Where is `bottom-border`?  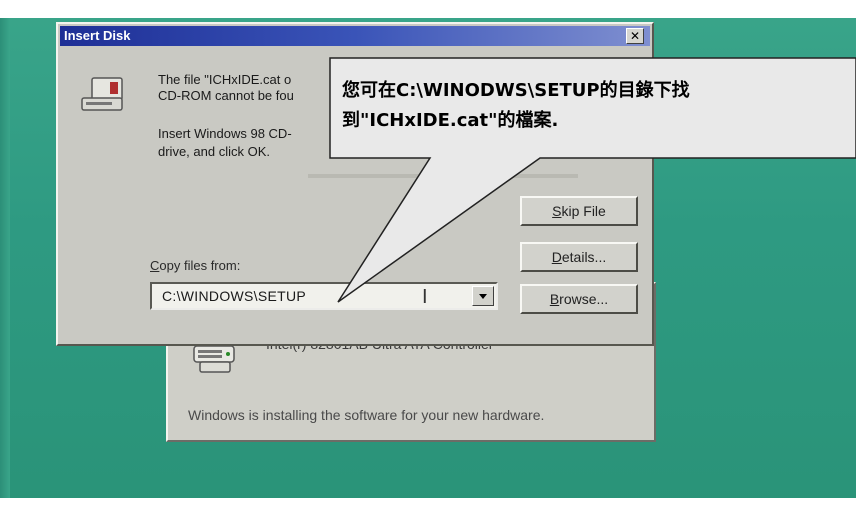 bottom-border is located at coordinates (428, 504).